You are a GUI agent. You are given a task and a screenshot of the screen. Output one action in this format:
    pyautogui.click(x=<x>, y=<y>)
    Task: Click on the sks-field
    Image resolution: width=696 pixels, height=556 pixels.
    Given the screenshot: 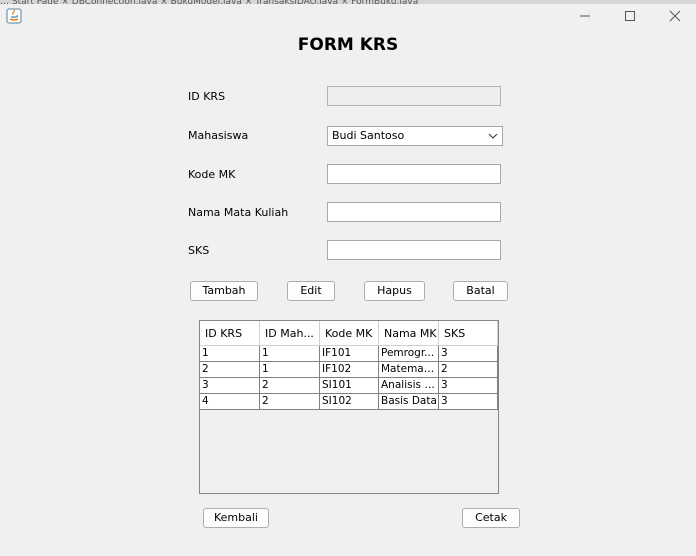 What is the action you would take?
    pyautogui.click(x=414, y=250)
    